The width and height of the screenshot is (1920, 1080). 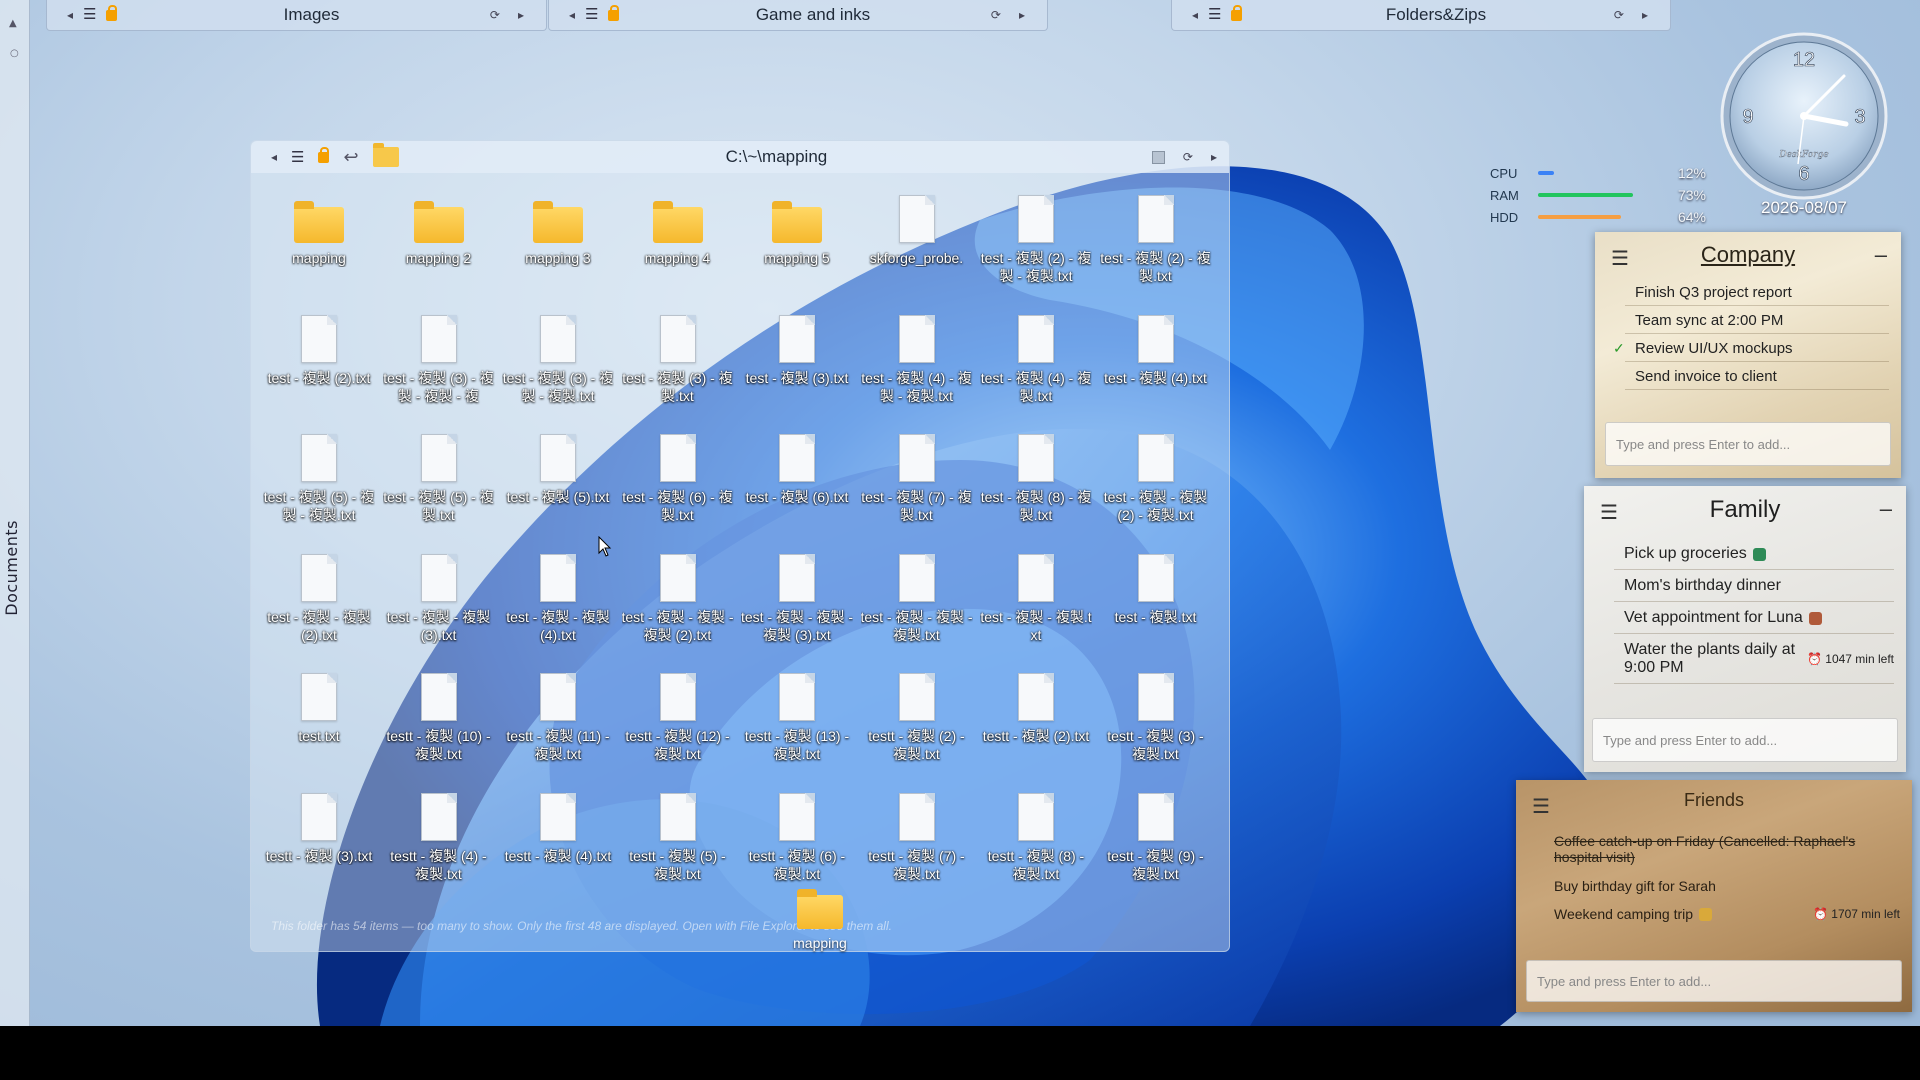 What do you see at coordinates (558, 716) in the screenshot?
I see `file-item: testt - 複製 (11) - 複製.txt` at bounding box center [558, 716].